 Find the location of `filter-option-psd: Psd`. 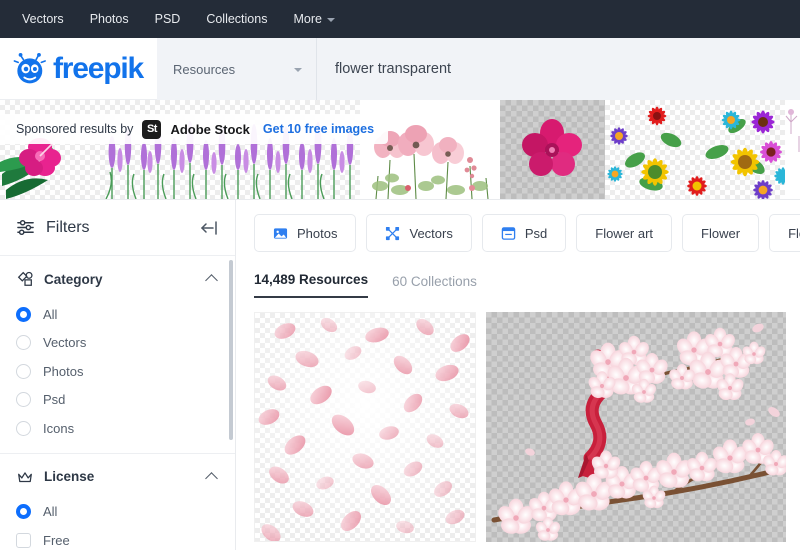

filter-option-psd: Psd is located at coordinates (117, 400).